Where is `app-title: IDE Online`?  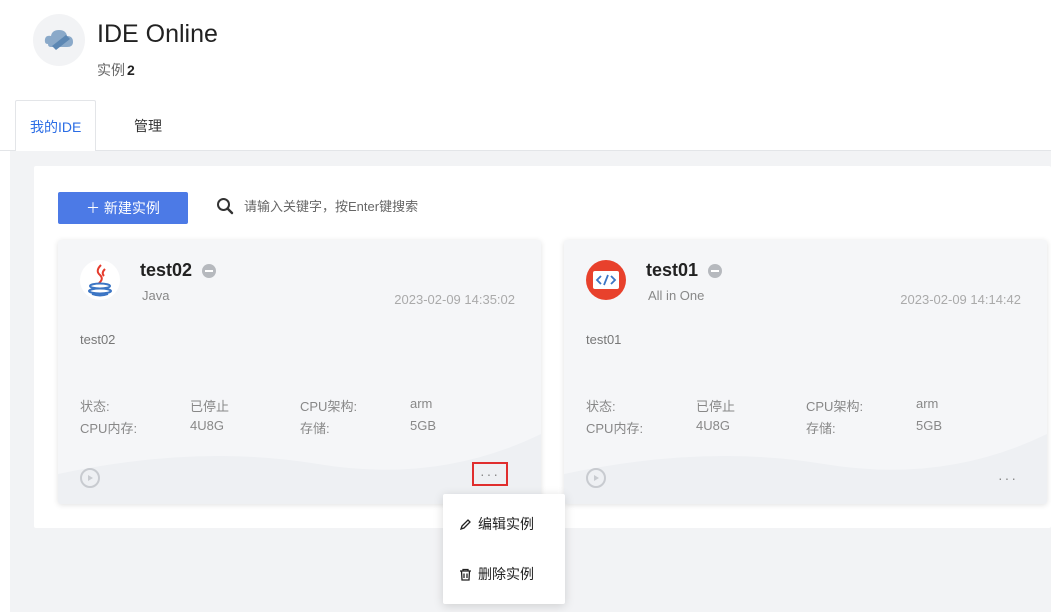 app-title: IDE Online is located at coordinates (157, 34).